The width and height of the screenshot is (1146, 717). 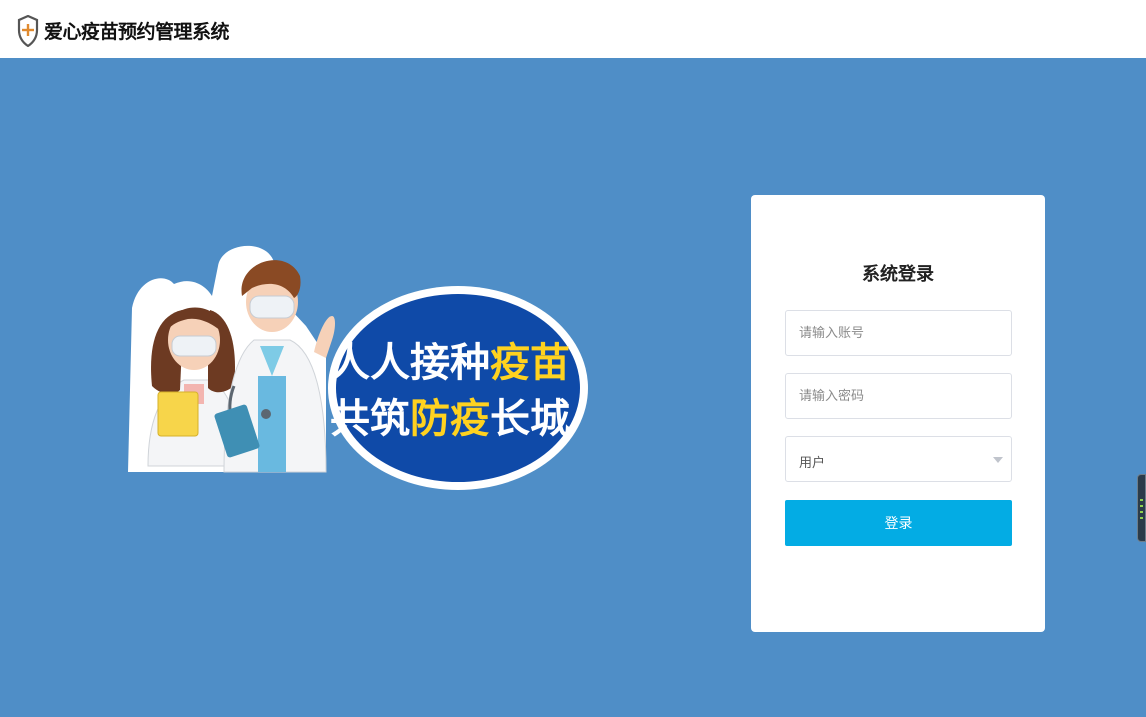 I want to click on app-title: 爱心疫苗预约管理系统, so click(x=137, y=32).